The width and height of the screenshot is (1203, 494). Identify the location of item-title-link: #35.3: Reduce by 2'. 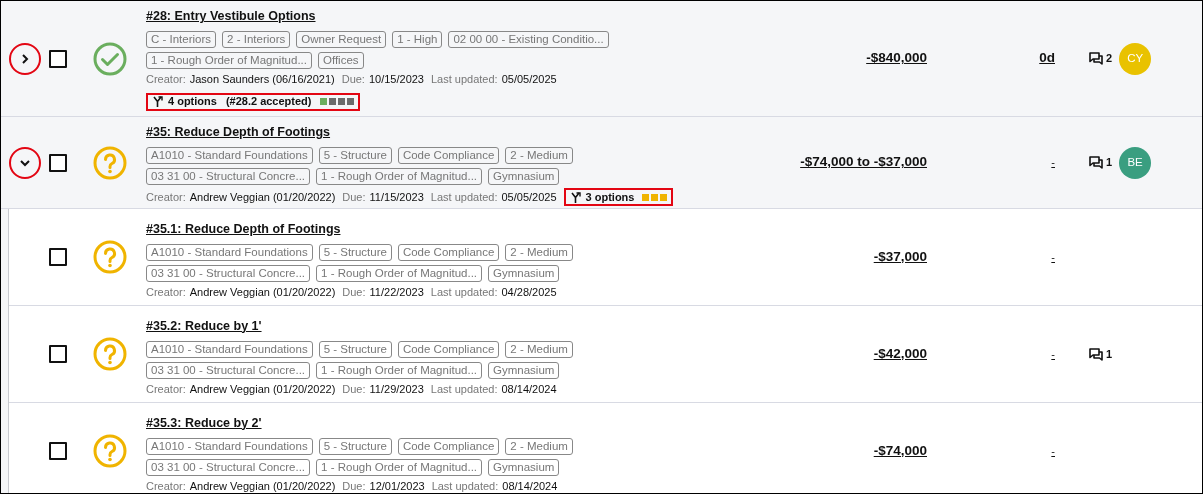
(204, 422).